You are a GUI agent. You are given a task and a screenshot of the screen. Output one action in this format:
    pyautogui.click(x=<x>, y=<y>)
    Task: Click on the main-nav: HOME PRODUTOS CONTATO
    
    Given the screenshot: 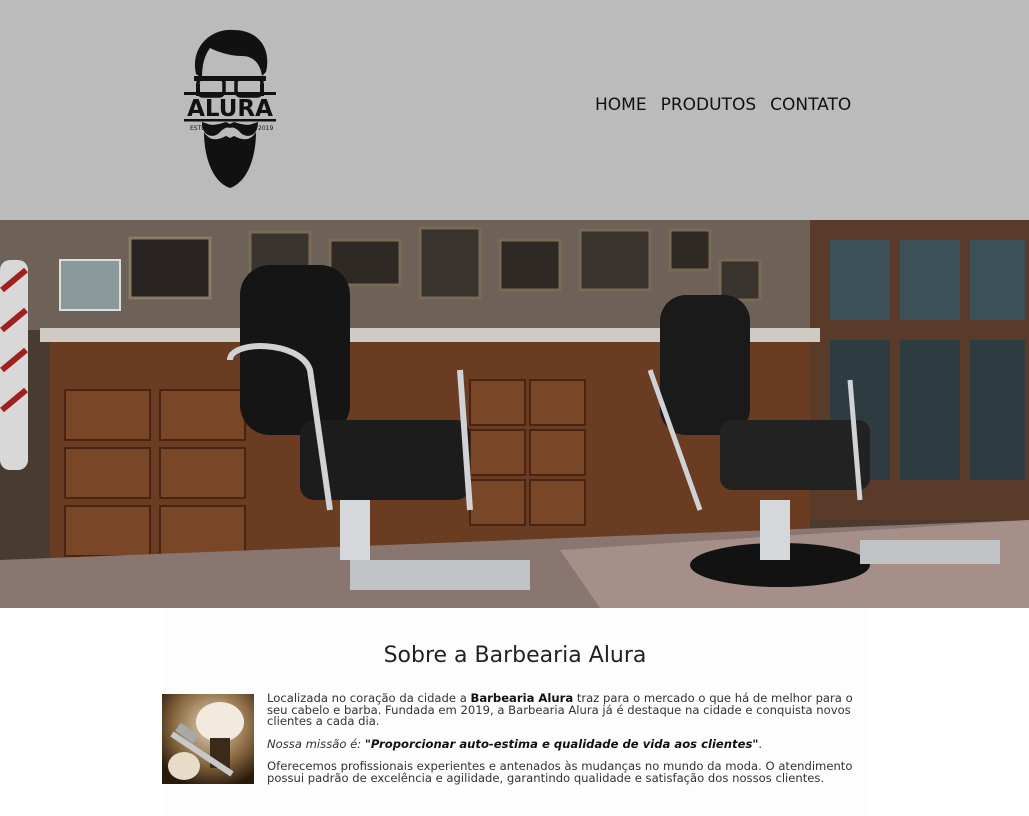 What is the action you would take?
    pyautogui.click(x=723, y=105)
    